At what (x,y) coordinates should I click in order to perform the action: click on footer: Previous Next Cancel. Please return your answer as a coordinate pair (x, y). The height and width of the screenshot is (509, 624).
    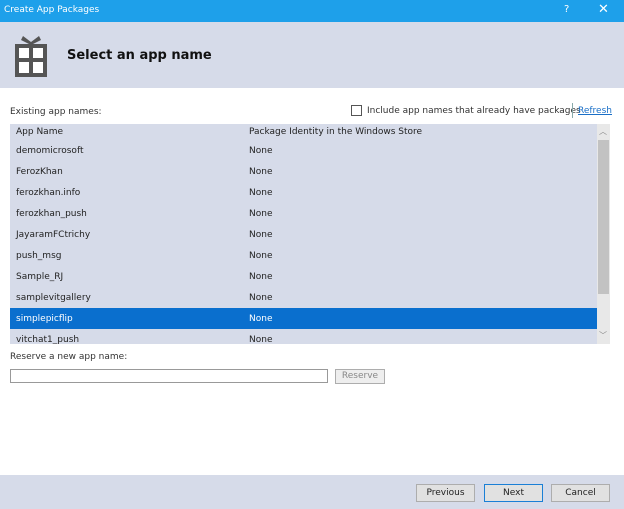
    Looking at the image, I should click on (312, 492).